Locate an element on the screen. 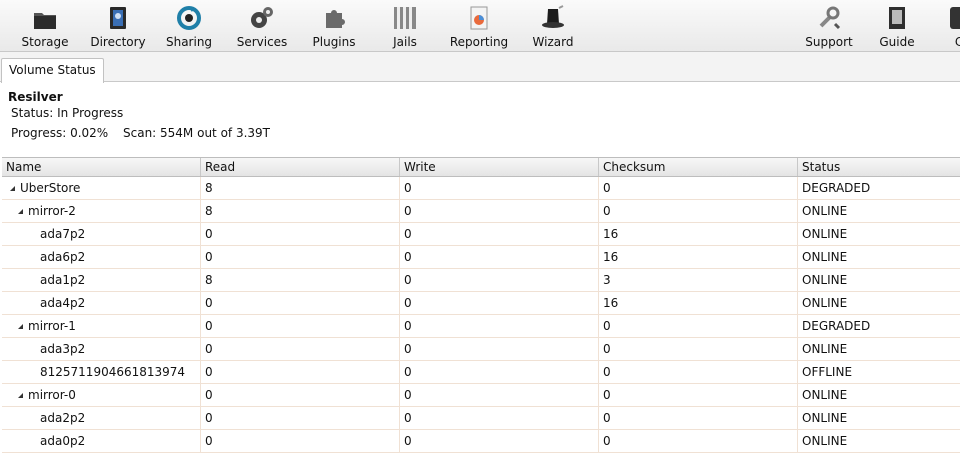 This screenshot has height=472, width=960. storage-icon is located at coordinates (45, 21).